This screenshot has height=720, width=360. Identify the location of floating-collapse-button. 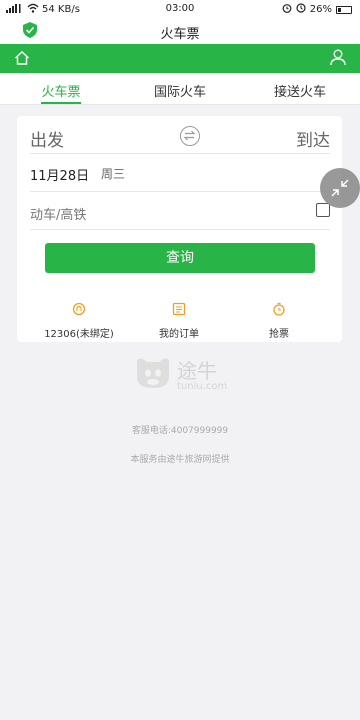
(340, 188).